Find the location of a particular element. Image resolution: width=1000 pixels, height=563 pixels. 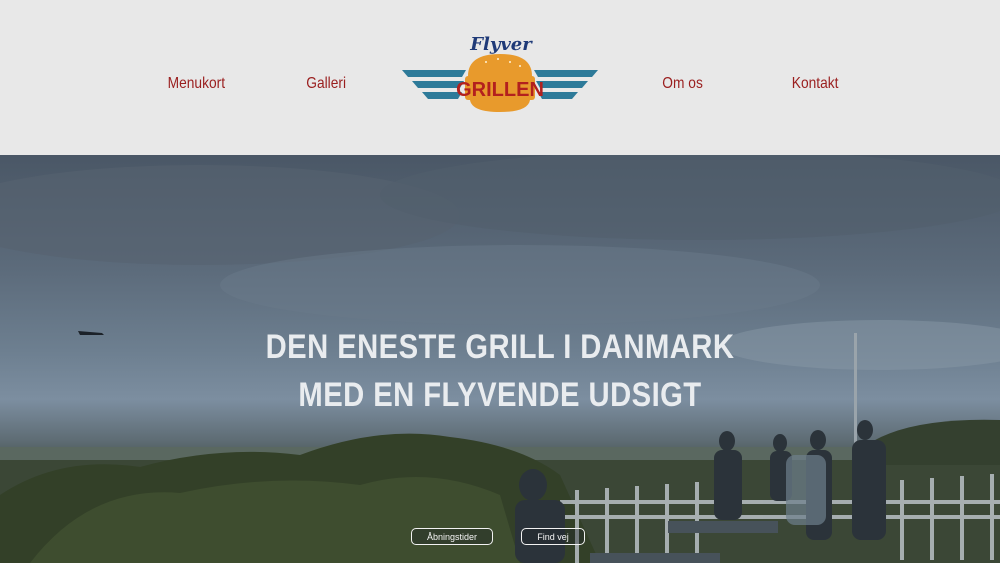

nav-link-kontakt: Kontakt is located at coordinates (815, 84).